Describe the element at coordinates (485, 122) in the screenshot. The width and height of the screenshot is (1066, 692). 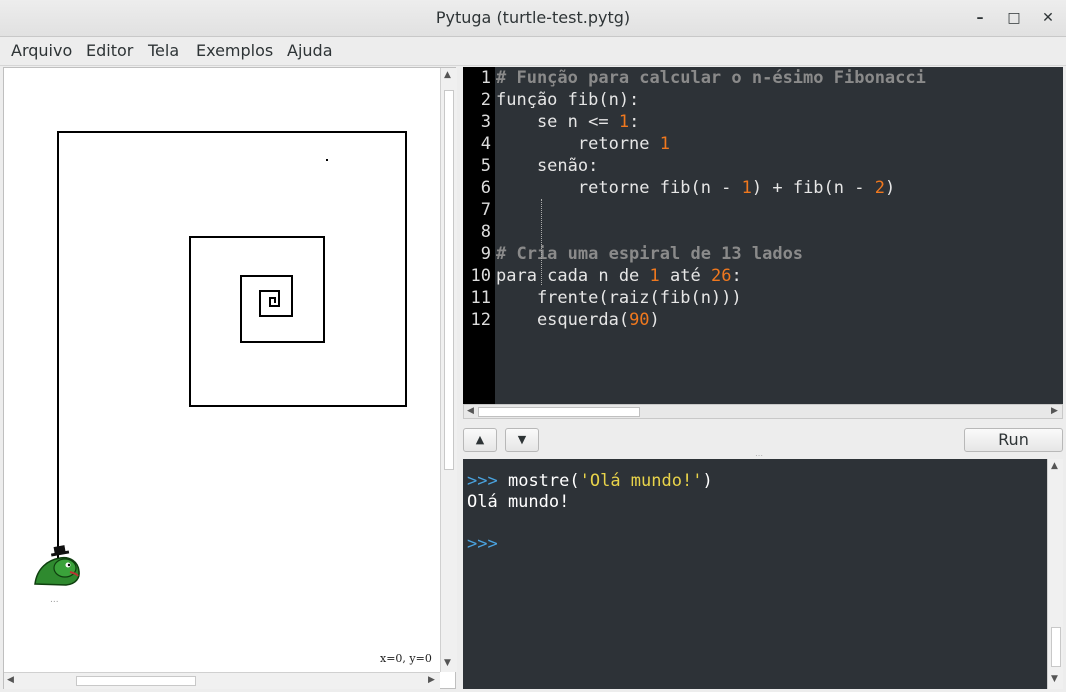
I see `line-number: 3` at that location.